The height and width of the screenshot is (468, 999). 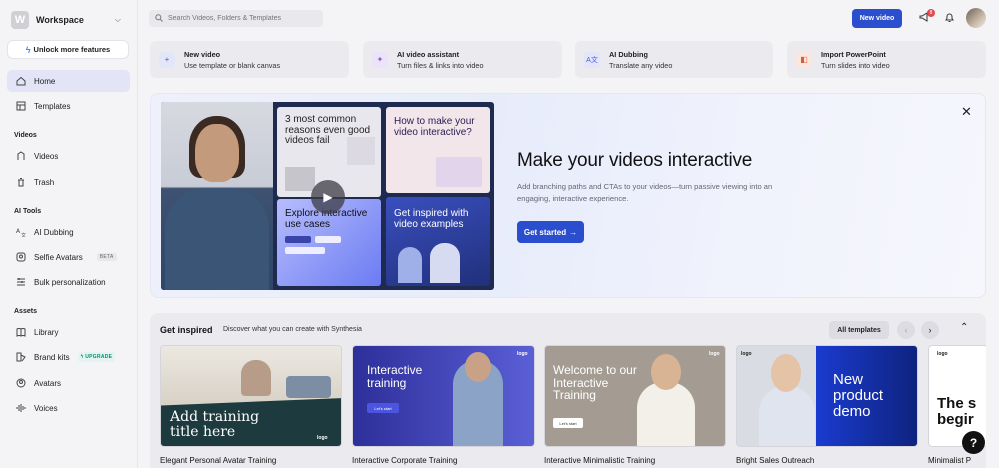 I want to click on quick-action-subtitle: Use template or blank canvas, so click(x=232, y=65).